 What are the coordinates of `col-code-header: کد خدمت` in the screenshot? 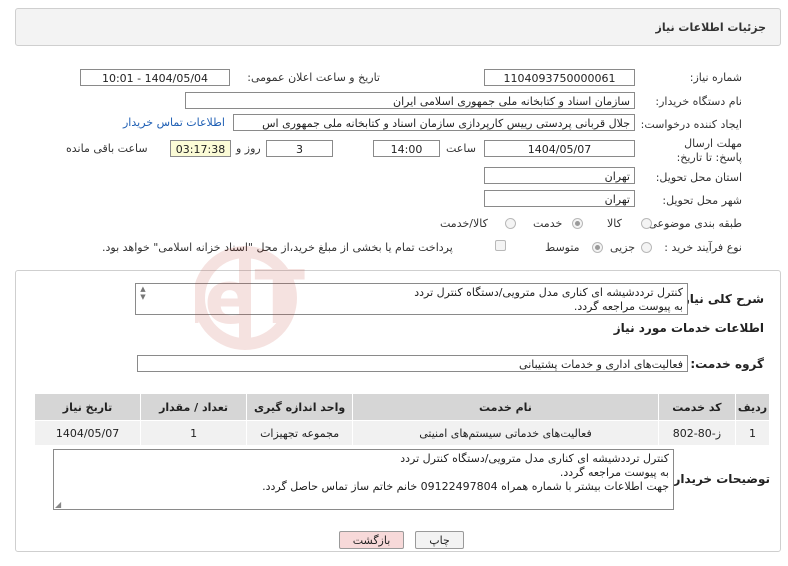 It's located at (697, 407).